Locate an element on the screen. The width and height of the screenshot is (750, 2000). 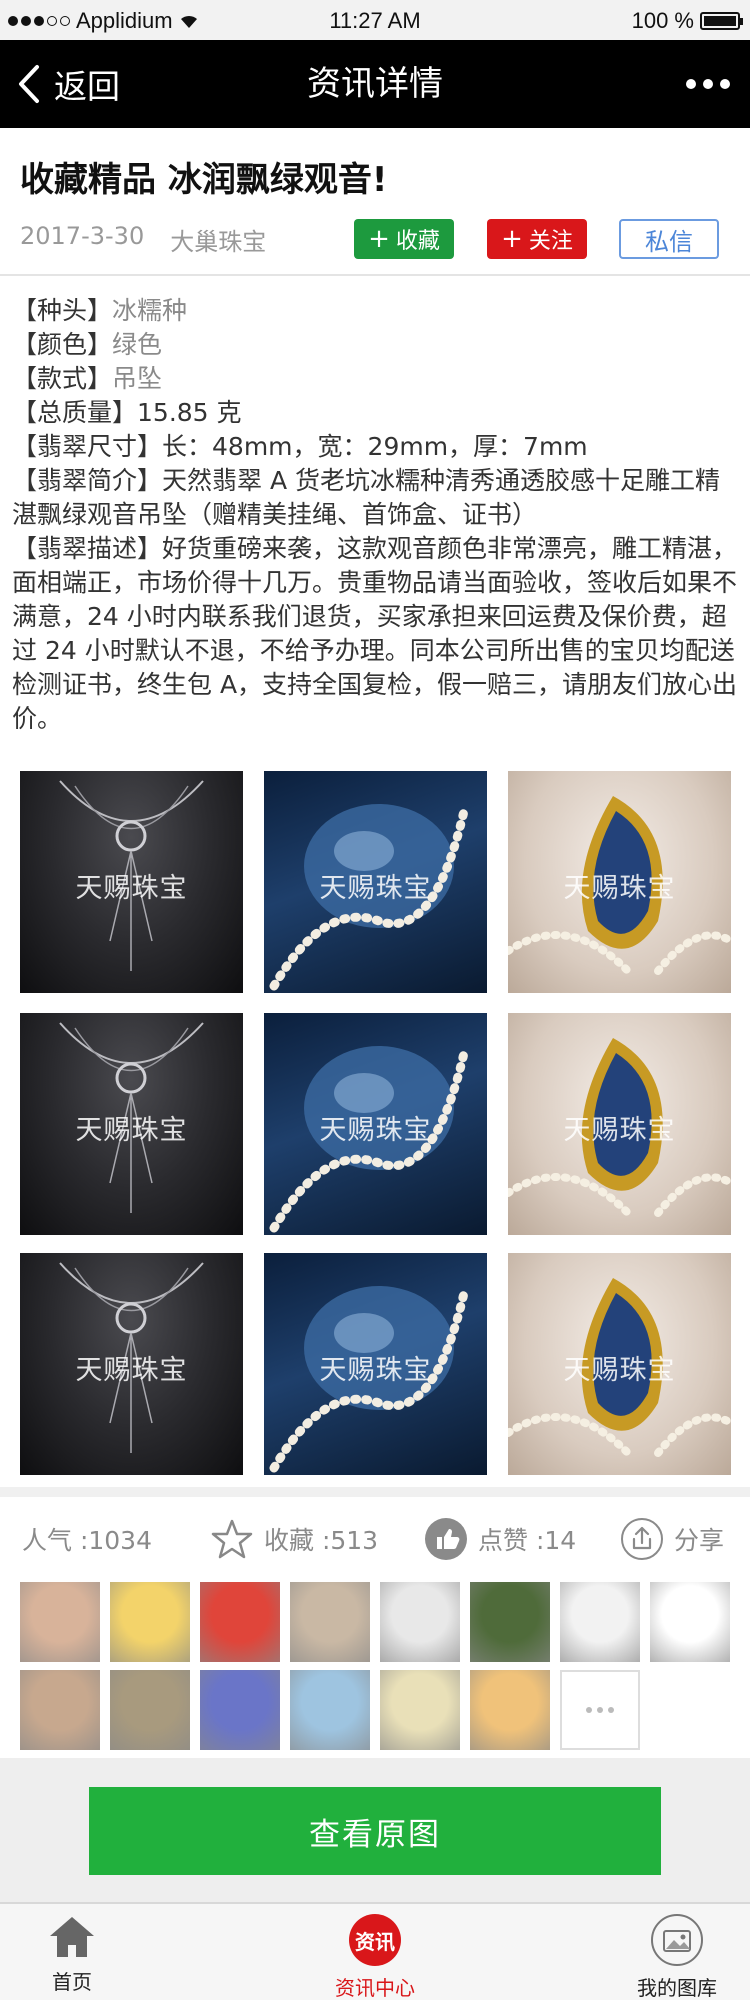
favorite-label: 收藏 is located at coordinates (417, 241).